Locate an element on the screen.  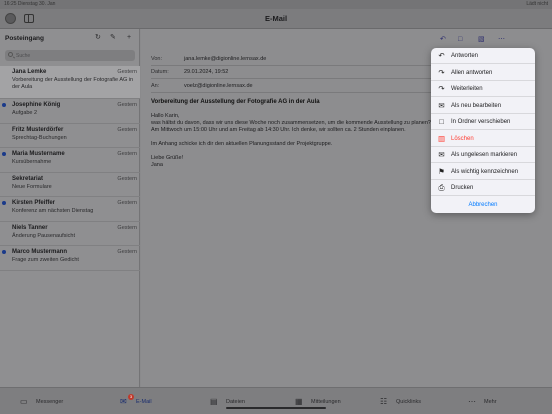
menu-item: □ In Ordner verschieben is located at coordinates (483, 122).